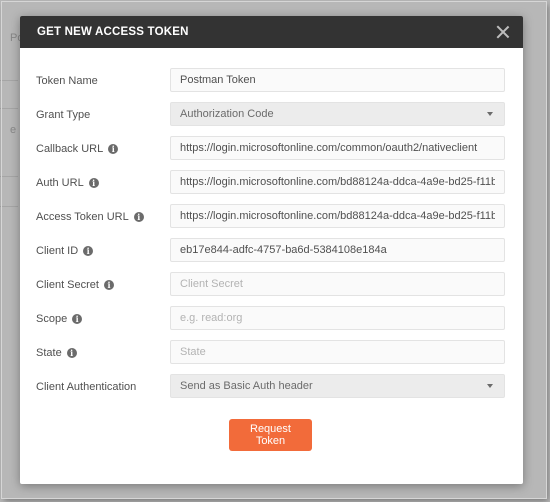 This screenshot has height=502, width=550. I want to click on access-token-url-input, so click(337, 216).